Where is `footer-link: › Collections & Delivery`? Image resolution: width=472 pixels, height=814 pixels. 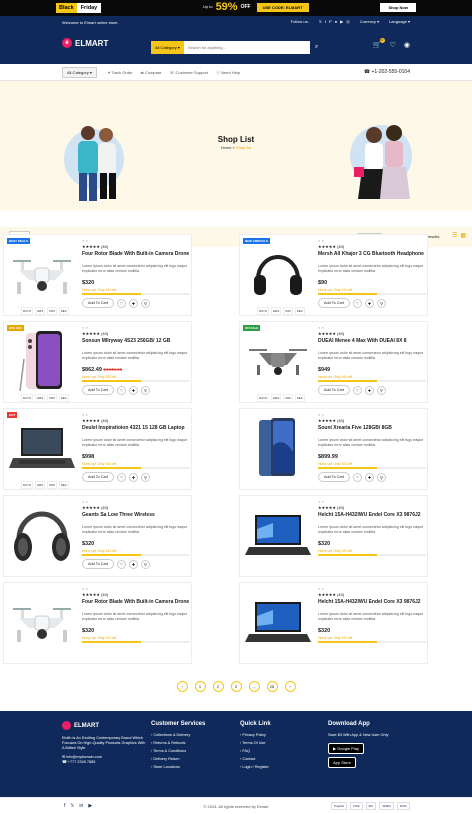
footer-link: › Collections & Delivery is located at coordinates (178, 735).